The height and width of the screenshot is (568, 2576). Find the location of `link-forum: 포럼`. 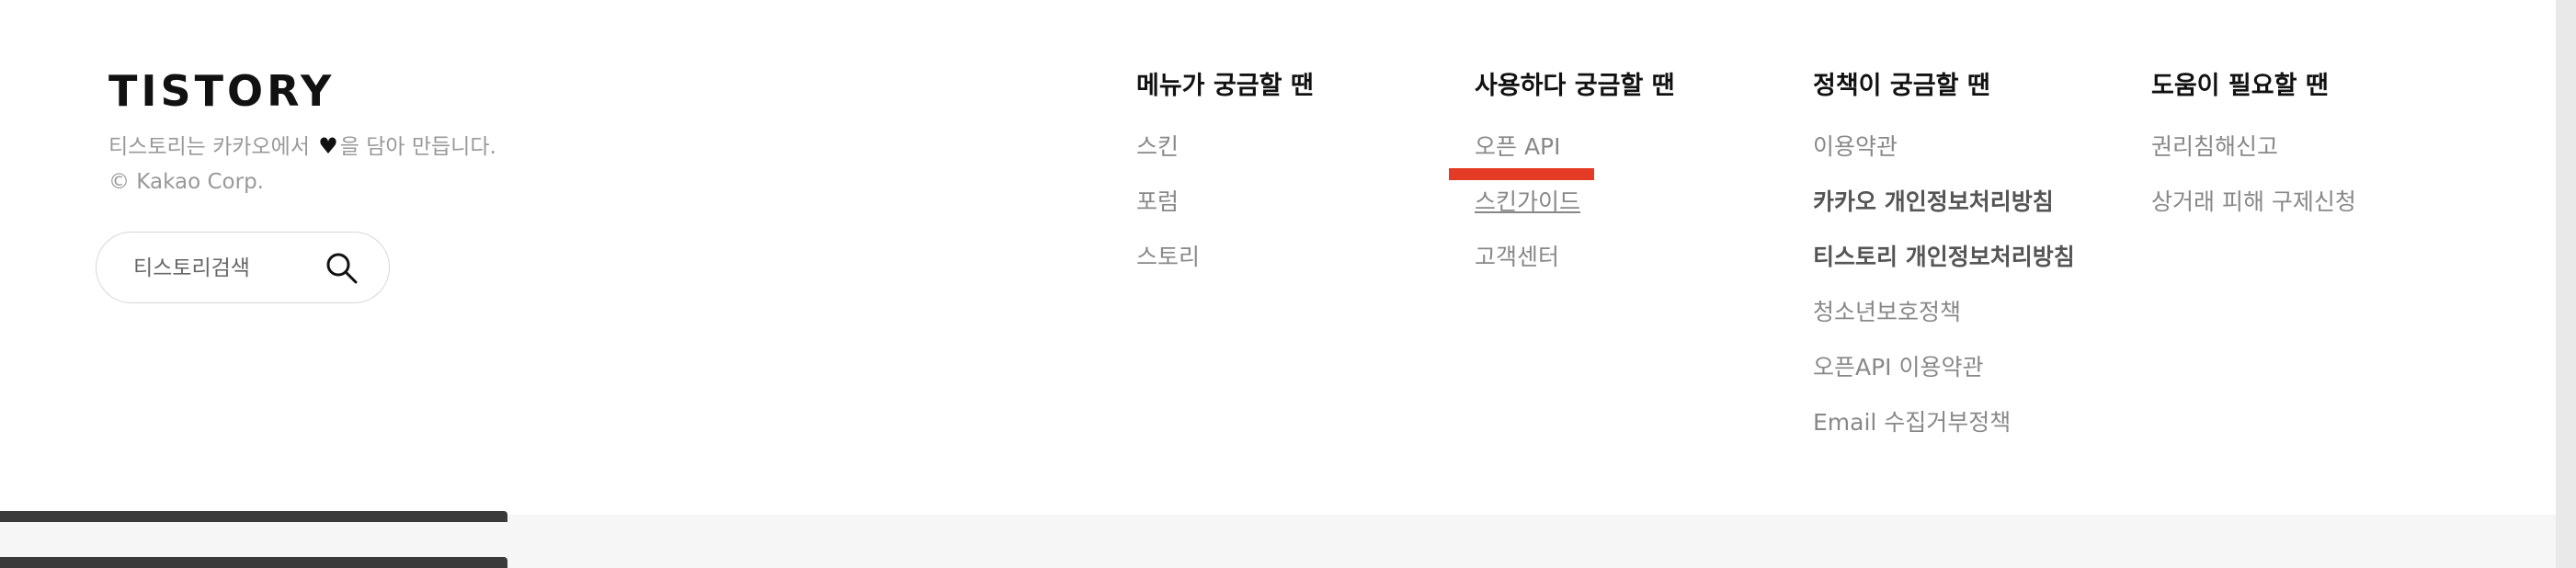

link-forum: 포럼 is located at coordinates (1225, 202).